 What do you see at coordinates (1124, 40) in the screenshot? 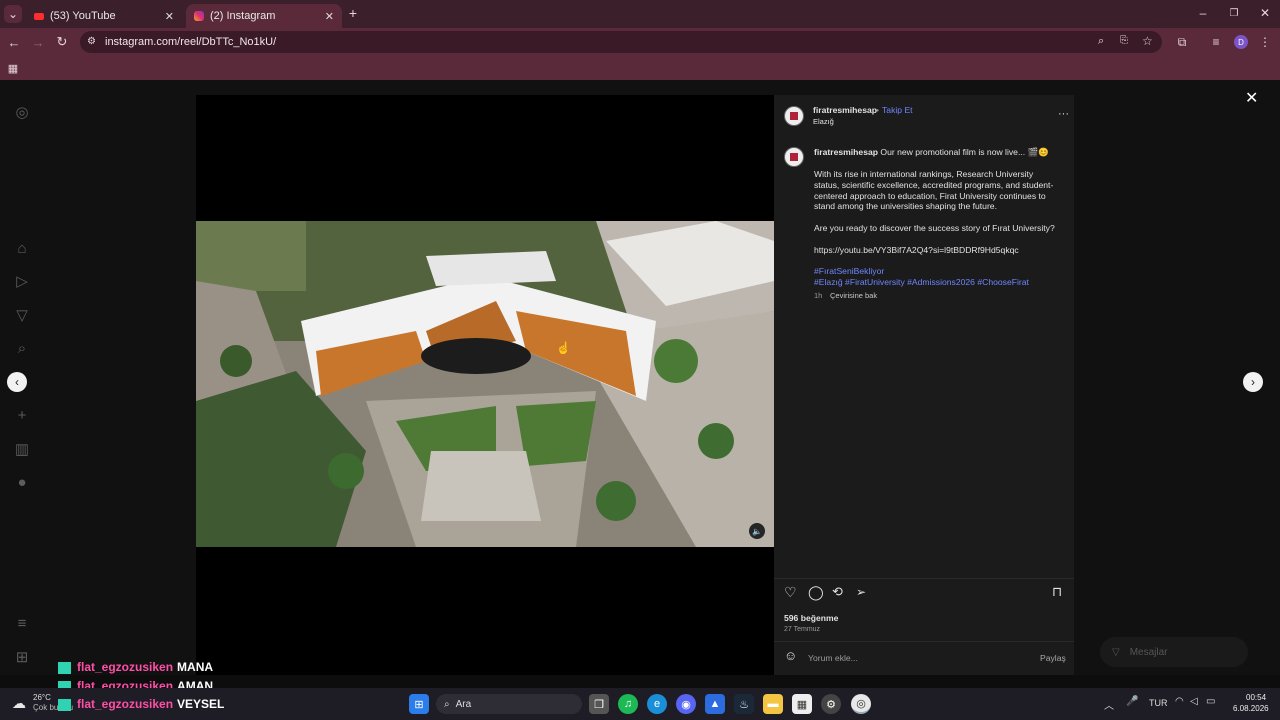
I see `install-app-icon: ⎘` at bounding box center [1124, 40].